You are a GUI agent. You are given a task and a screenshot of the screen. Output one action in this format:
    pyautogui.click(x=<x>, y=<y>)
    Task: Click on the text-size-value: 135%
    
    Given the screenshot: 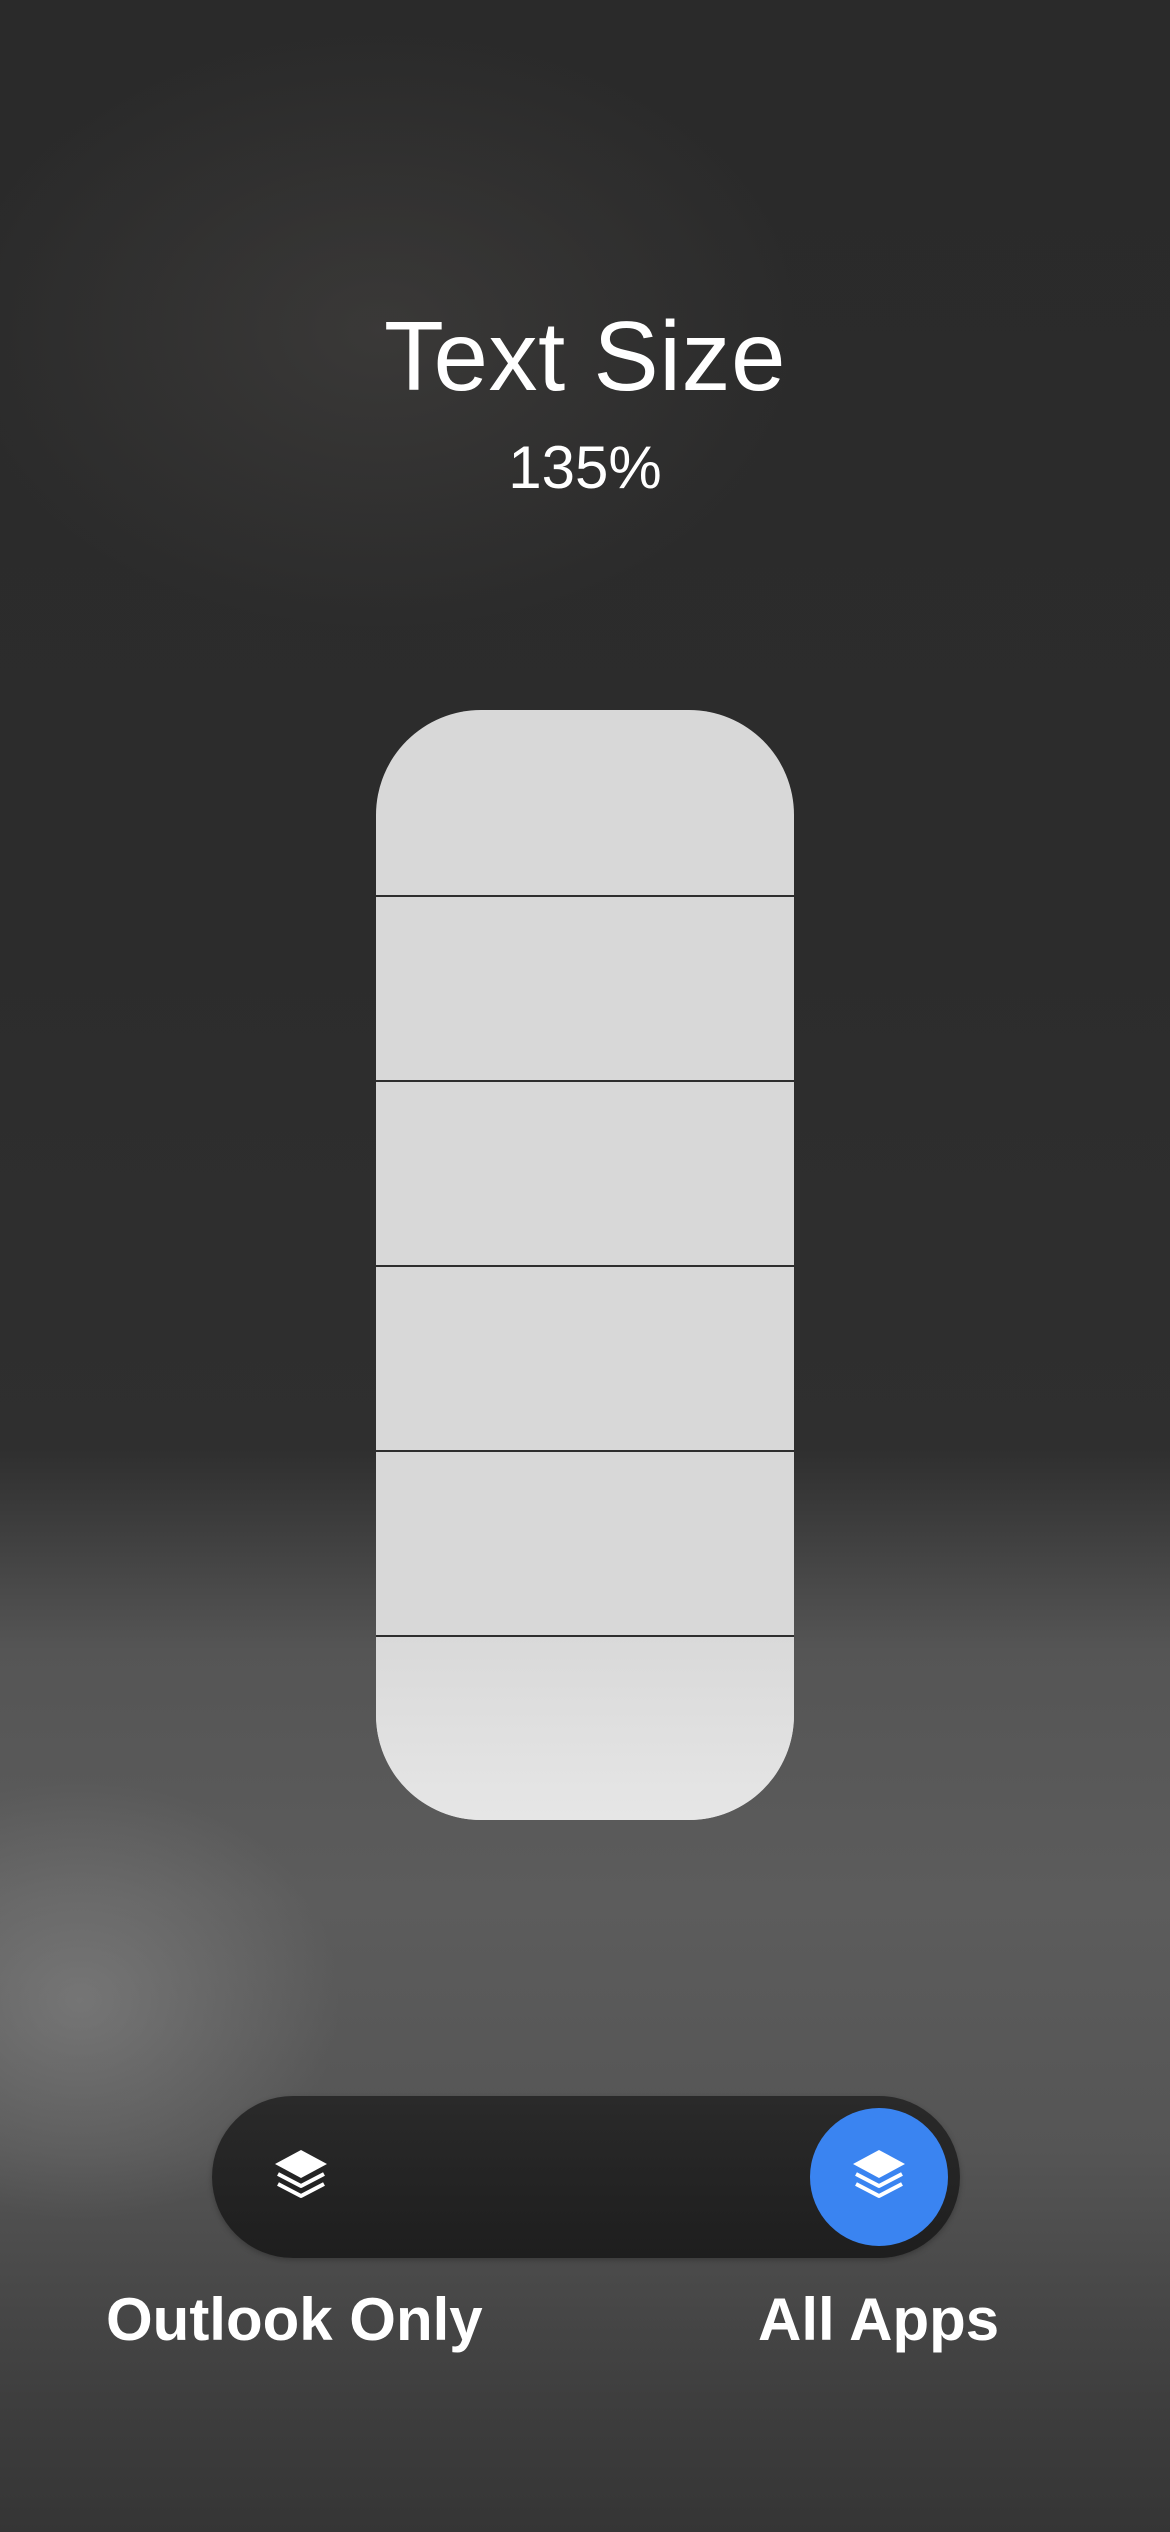 What is the action you would take?
    pyautogui.click(x=585, y=467)
    